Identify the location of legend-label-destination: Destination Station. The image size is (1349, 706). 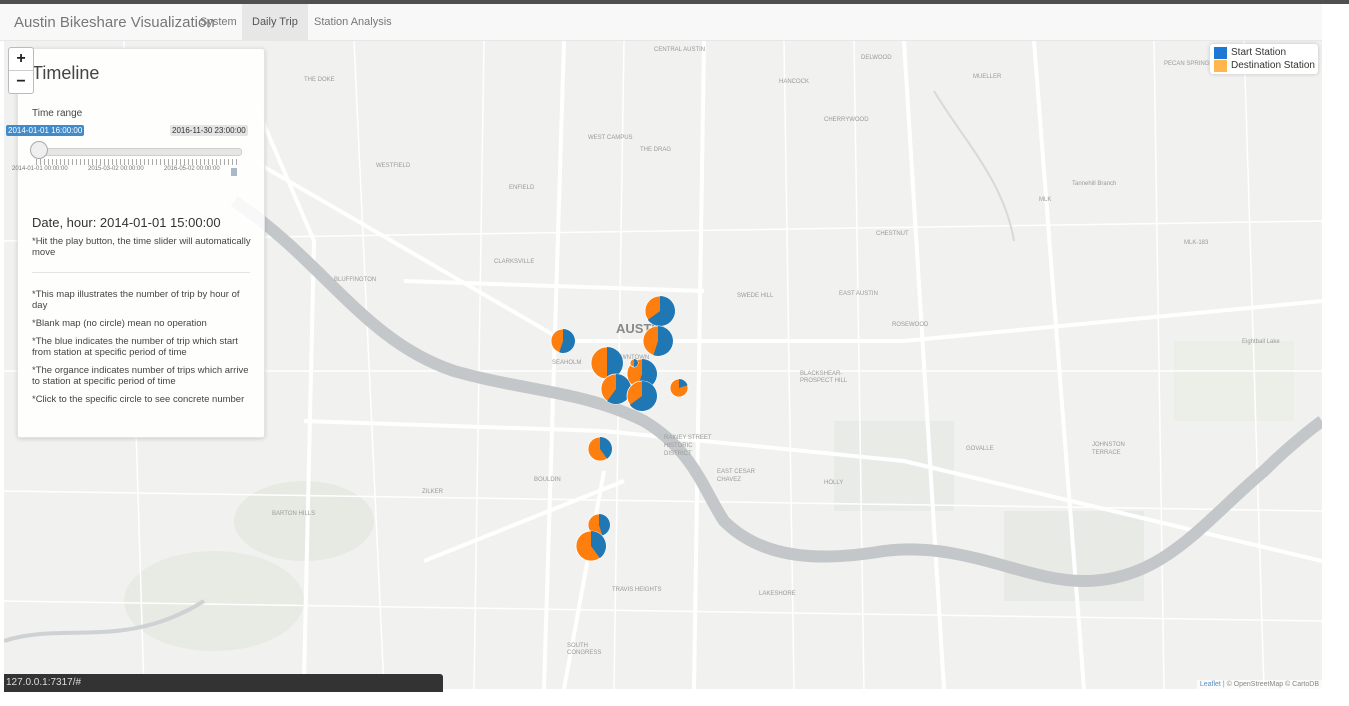
(1273, 65).